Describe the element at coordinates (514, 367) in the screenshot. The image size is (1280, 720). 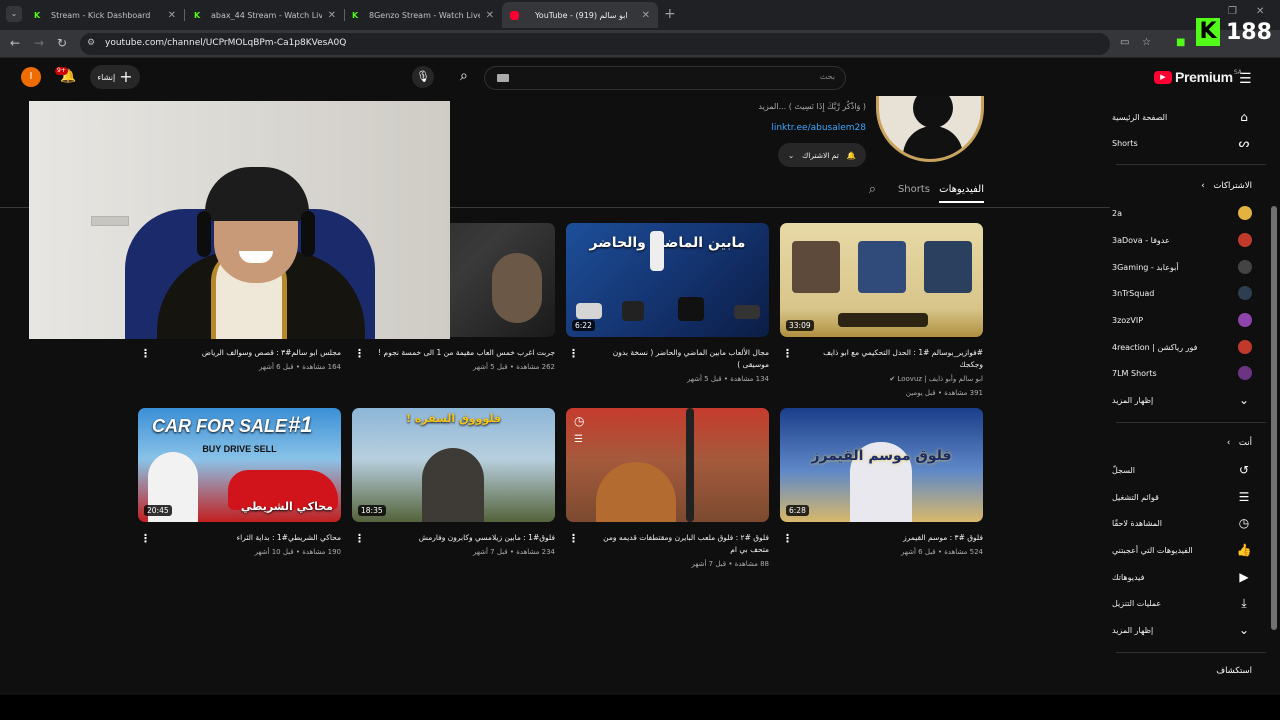
I see `video-meta: 262 مشاهدة • قبل 5 أشهر` at that location.